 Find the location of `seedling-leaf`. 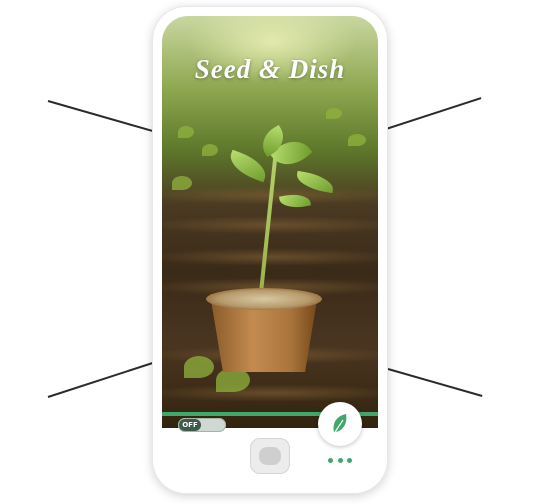

seedling-leaf is located at coordinates (248, 166).